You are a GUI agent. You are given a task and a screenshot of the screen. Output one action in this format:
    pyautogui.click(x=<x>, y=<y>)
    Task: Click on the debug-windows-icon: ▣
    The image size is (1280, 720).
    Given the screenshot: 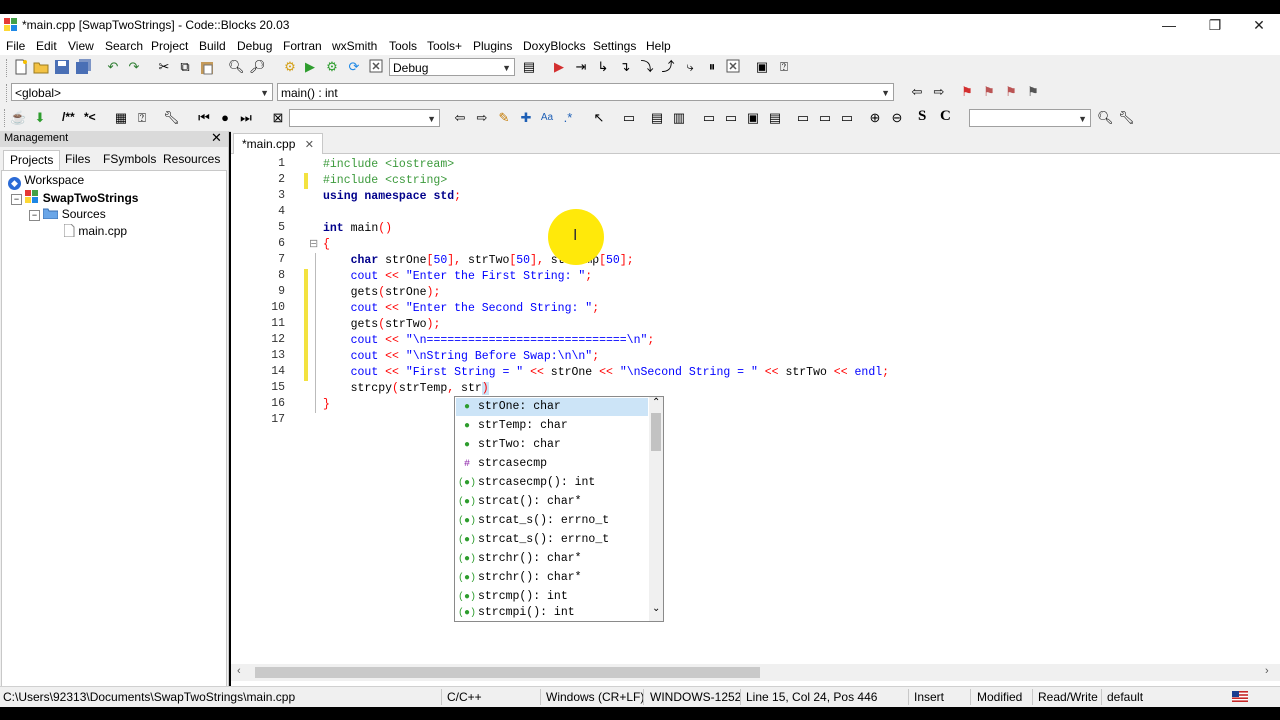 What is the action you would take?
    pyautogui.click(x=762, y=67)
    